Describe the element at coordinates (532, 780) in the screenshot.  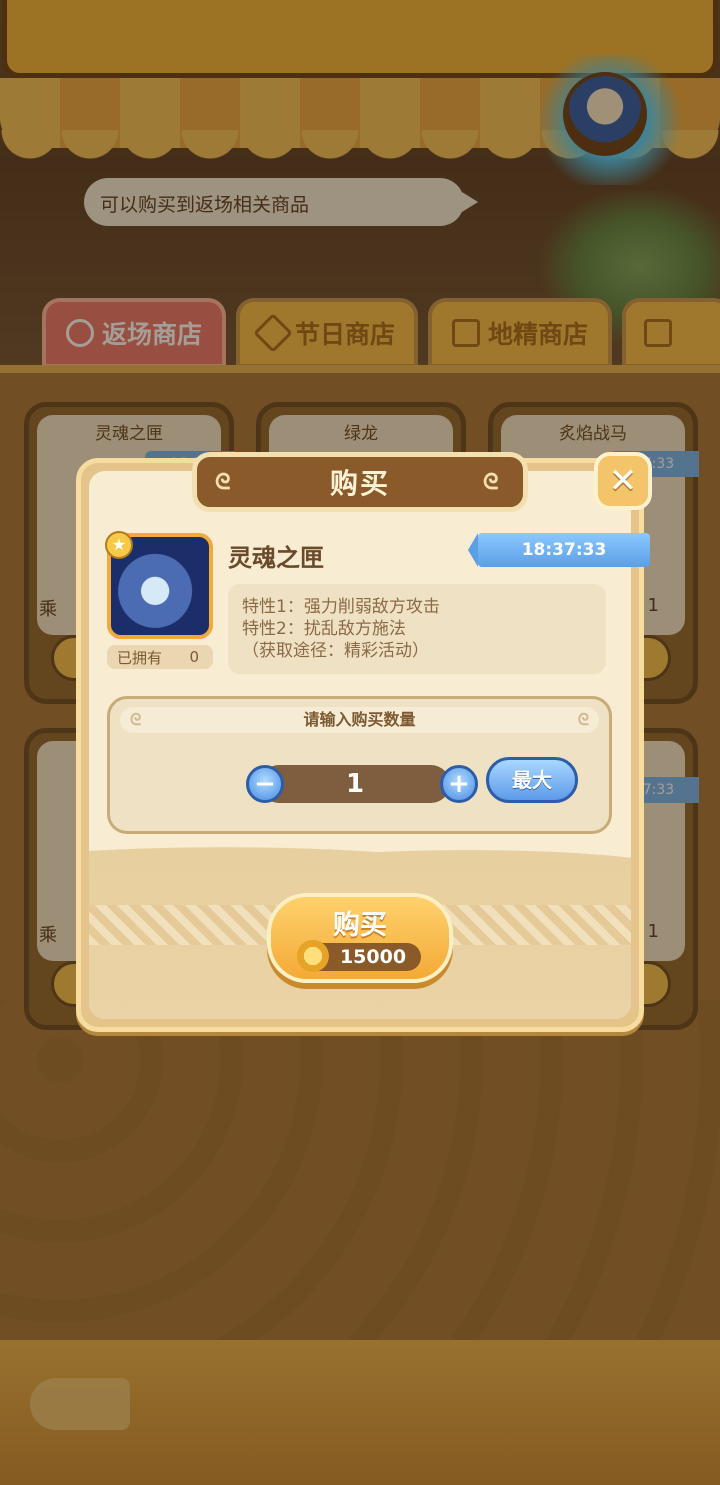
I see `max-quantity-button: 最大` at that location.